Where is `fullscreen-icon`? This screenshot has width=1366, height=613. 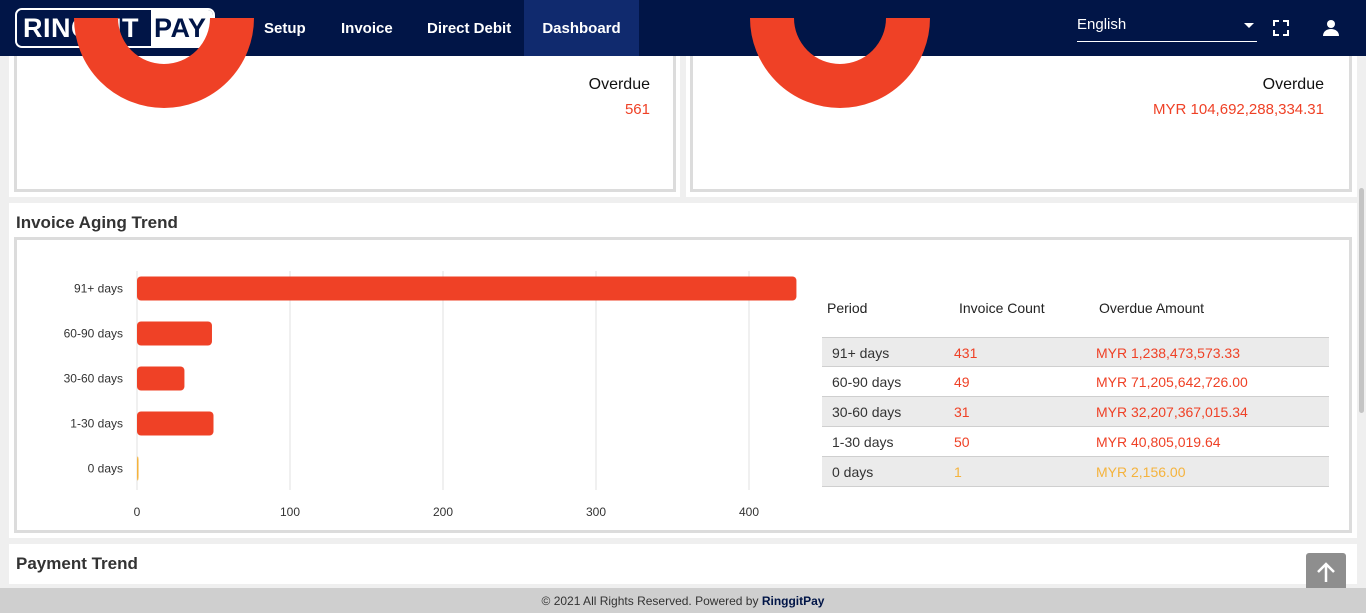 fullscreen-icon is located at coordinates (1281, 28).